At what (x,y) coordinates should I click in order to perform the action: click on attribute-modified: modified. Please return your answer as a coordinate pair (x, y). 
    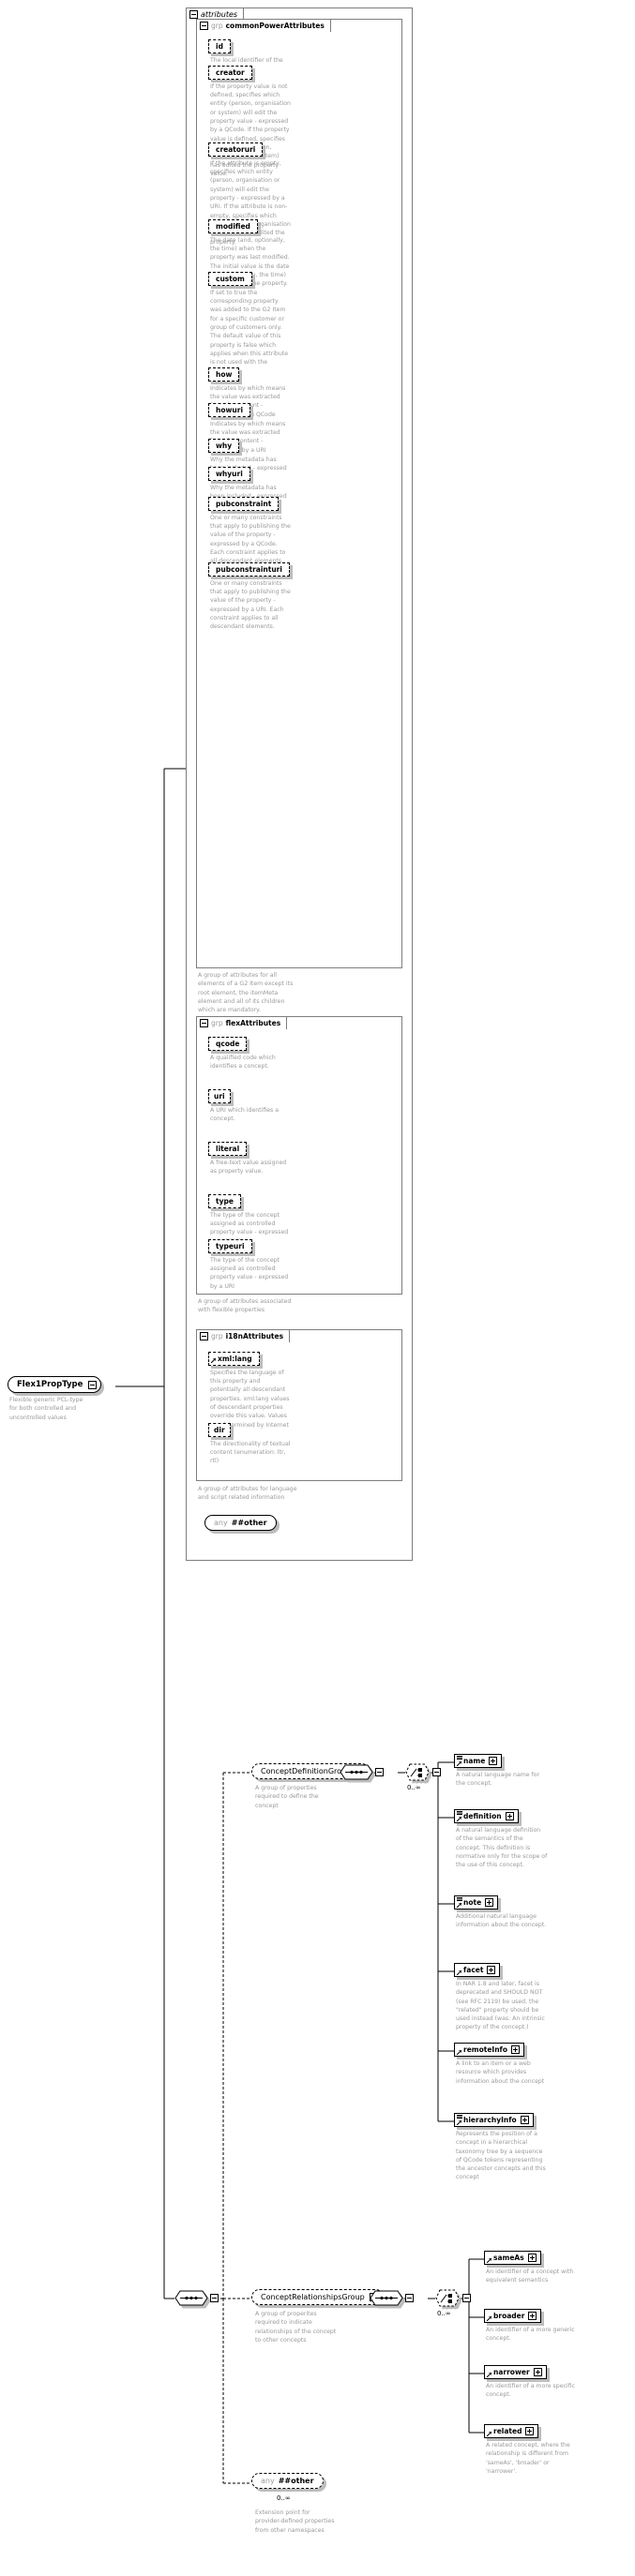
    Looking at the image, I should click on (233, 226).